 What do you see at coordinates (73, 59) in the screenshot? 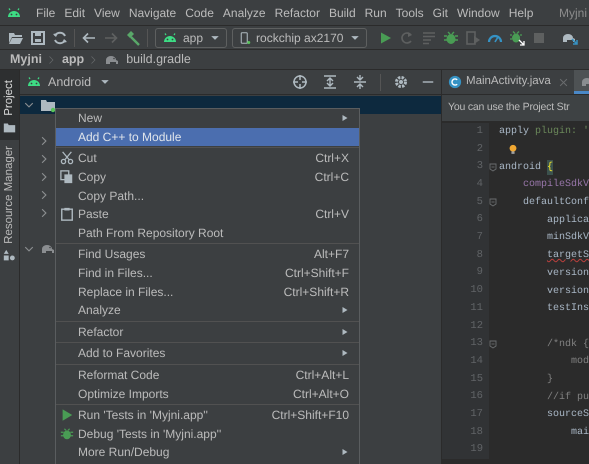
I see `breadcrumb-item: app` at bounding box center [73, 59].